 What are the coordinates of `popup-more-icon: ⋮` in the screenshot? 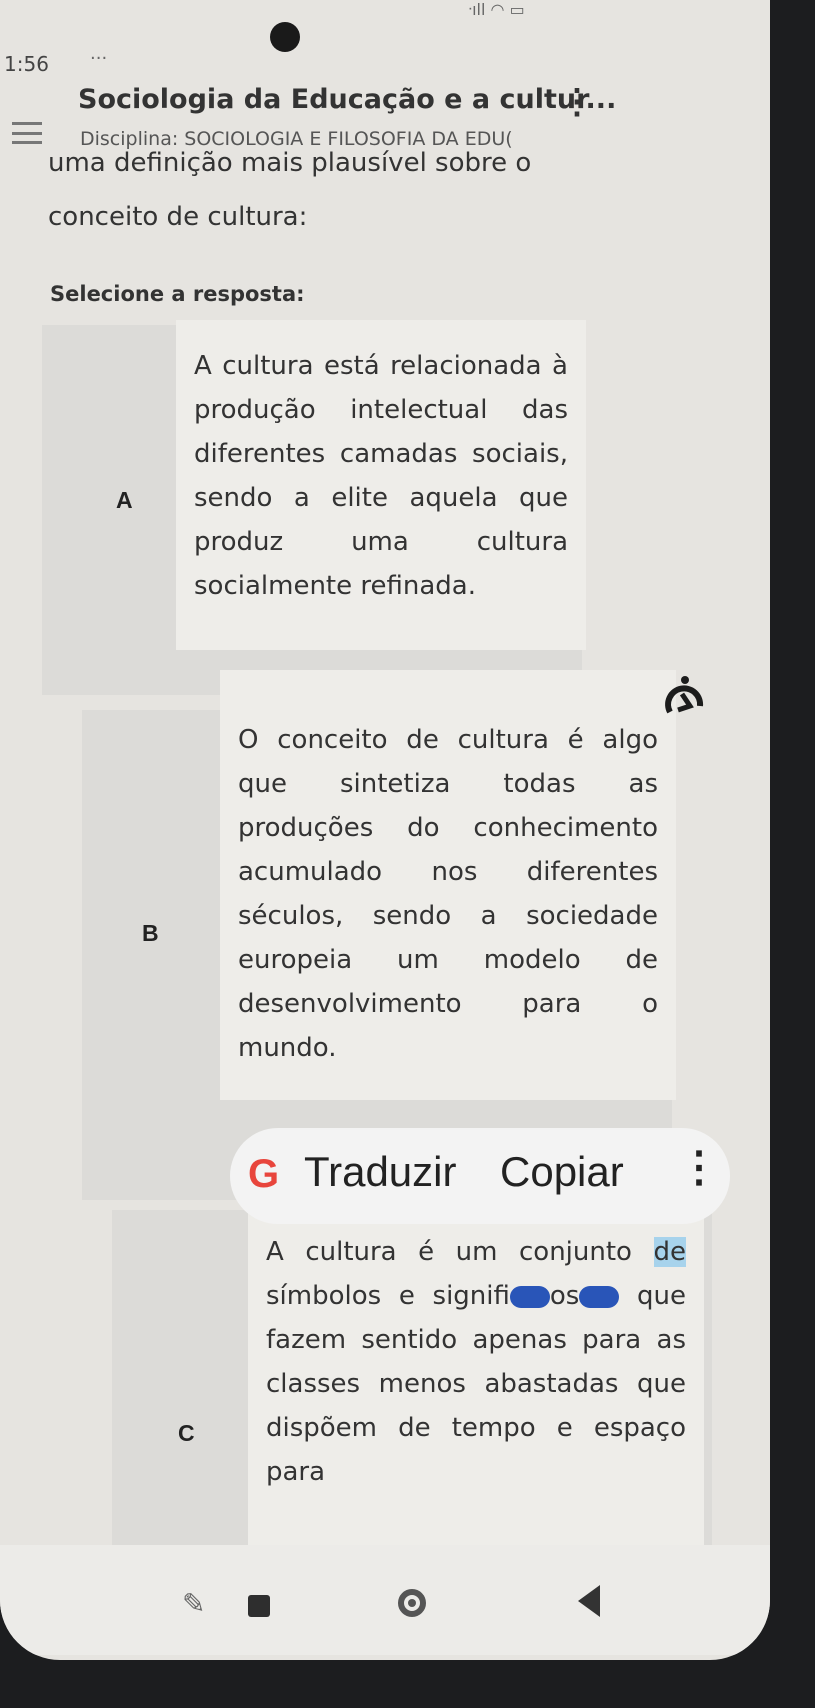 It's located at (699, 1166).